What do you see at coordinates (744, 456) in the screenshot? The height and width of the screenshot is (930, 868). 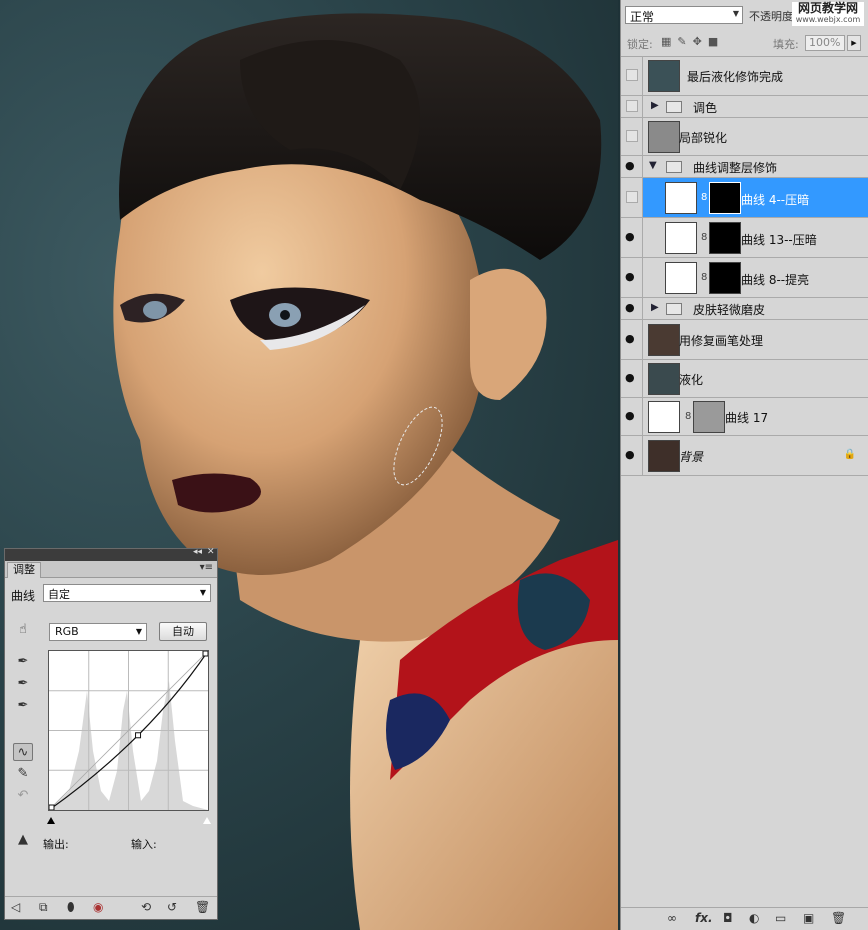 I see `layer-row-background: ● 背景 🔒` at bounding box center [744, 456].